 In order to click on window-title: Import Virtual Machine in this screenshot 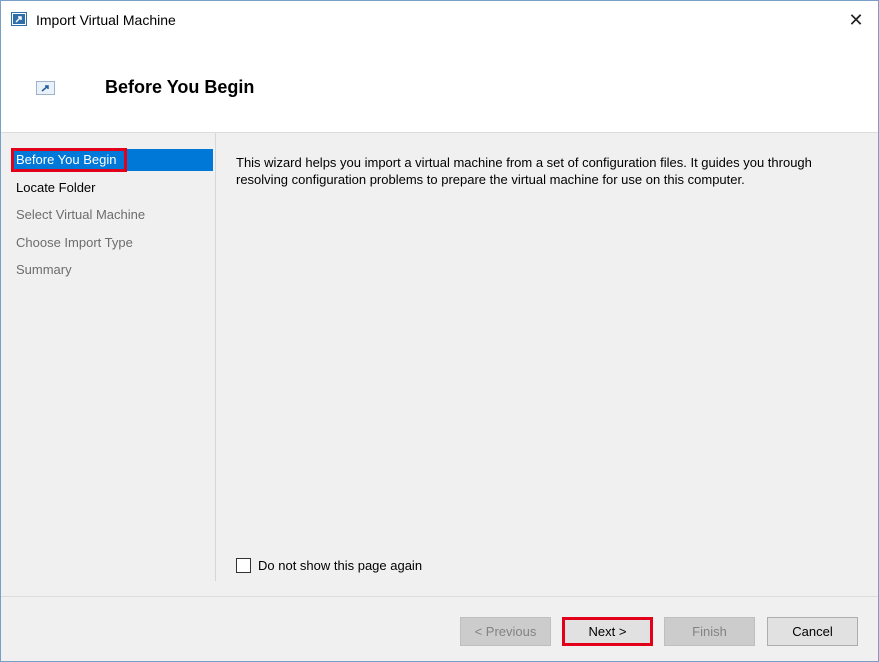, I will do `click(106, 20)`.